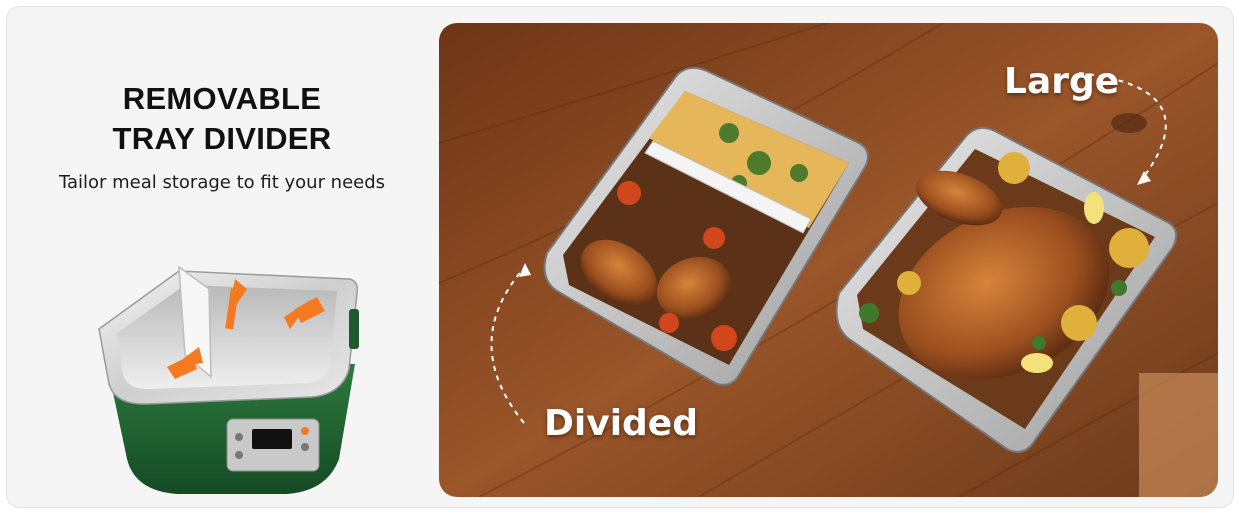 The height and width of the screenshot is (513, 1239). I want to click on label-divided: Divided, so click(621, 423).